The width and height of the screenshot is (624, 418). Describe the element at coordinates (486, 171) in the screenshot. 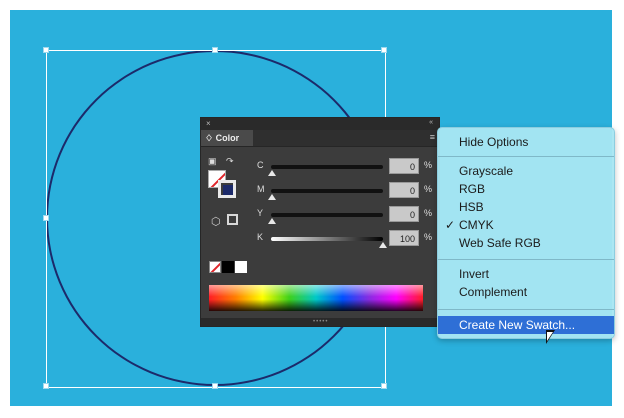

I see `menu-item-label: Grayscale` at that location.